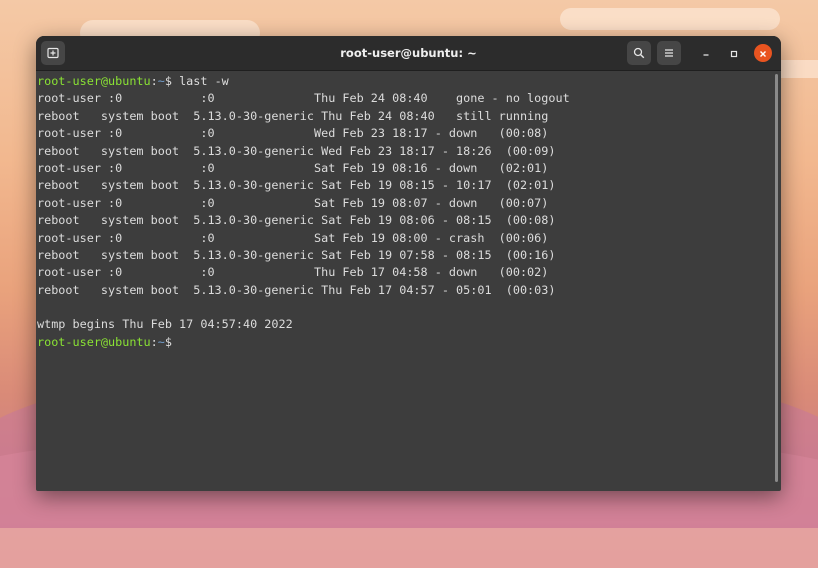  I want to click on new-tab-icon, so click(53, 53).